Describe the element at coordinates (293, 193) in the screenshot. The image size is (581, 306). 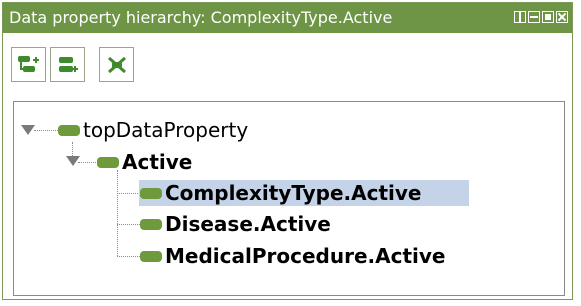
I see `tree-node-label: ComplexityType.Active` at that location.